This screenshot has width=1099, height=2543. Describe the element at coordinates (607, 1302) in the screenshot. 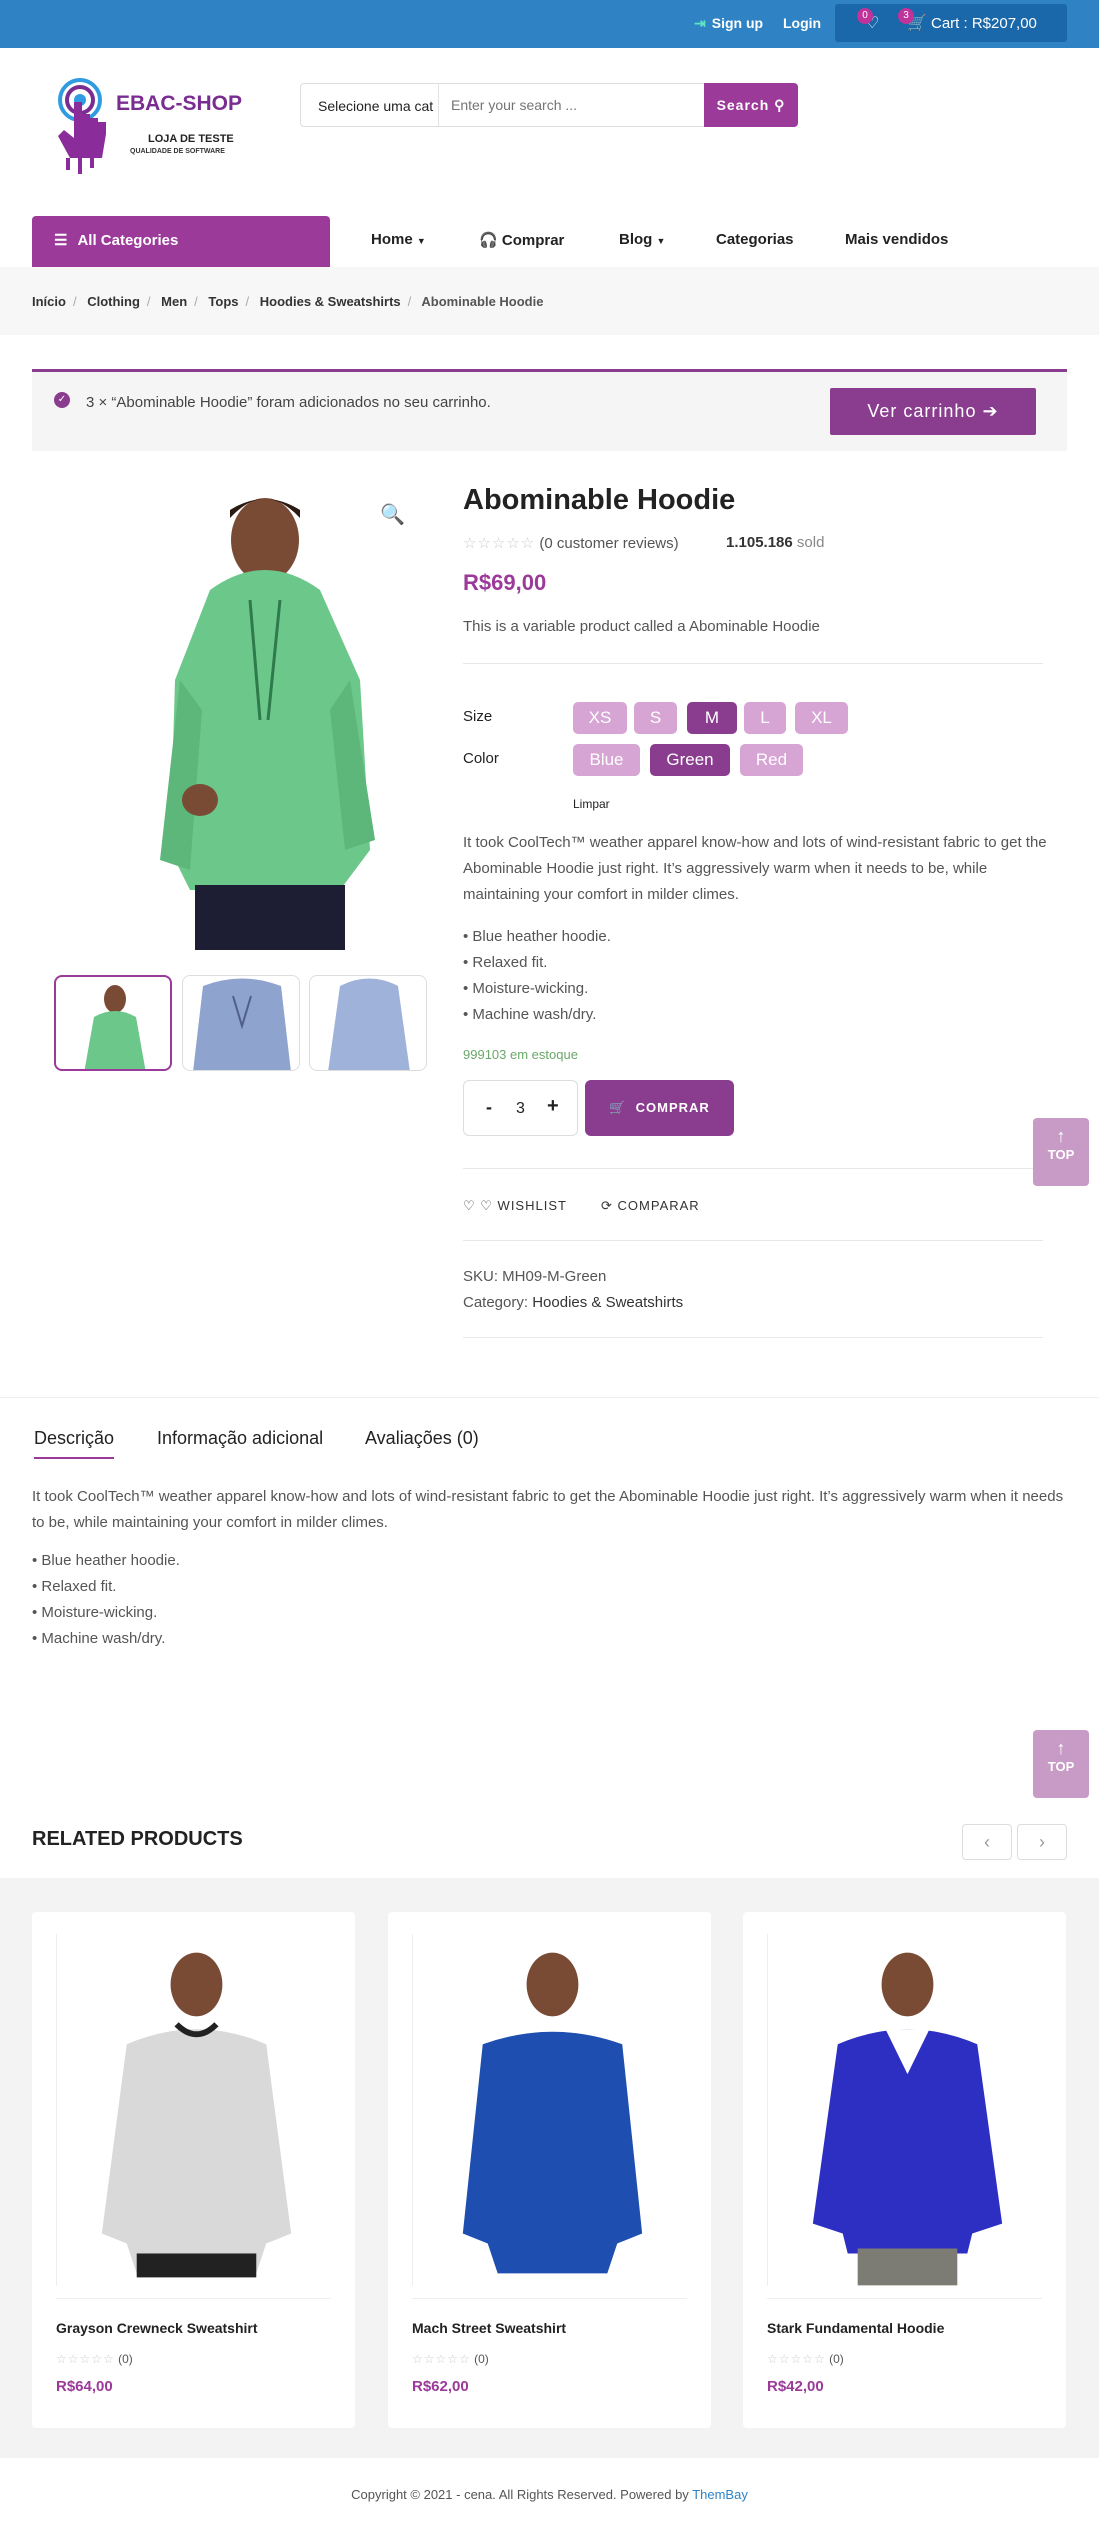

I see `category-link: Hoodies & Sweatshirts` at that location.